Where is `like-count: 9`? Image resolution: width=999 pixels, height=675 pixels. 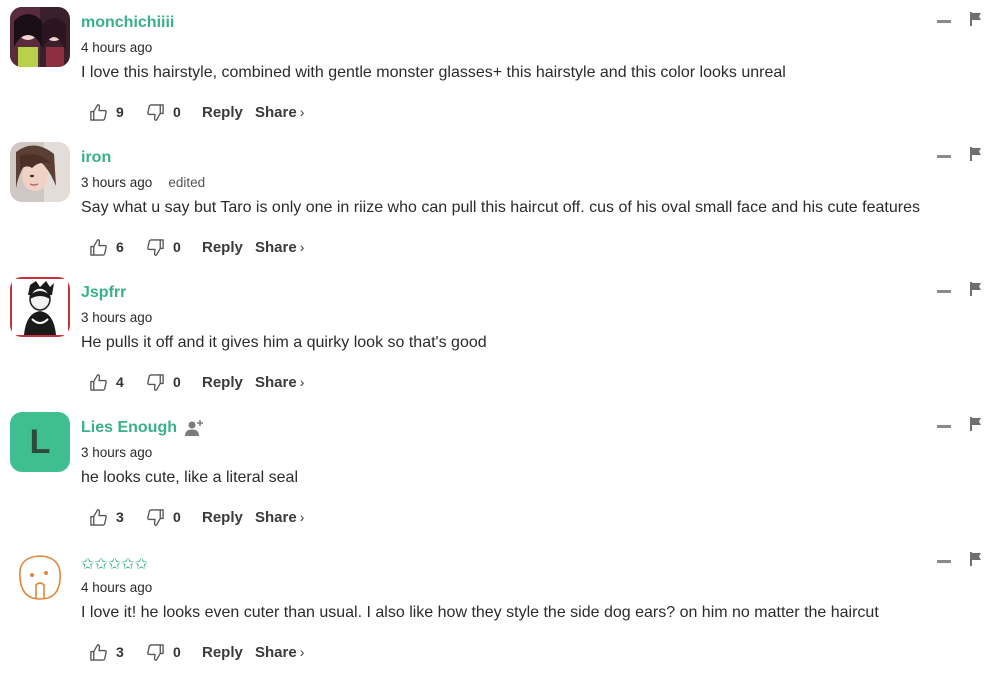 like-count: 9 is located at coordinates (120, 112).